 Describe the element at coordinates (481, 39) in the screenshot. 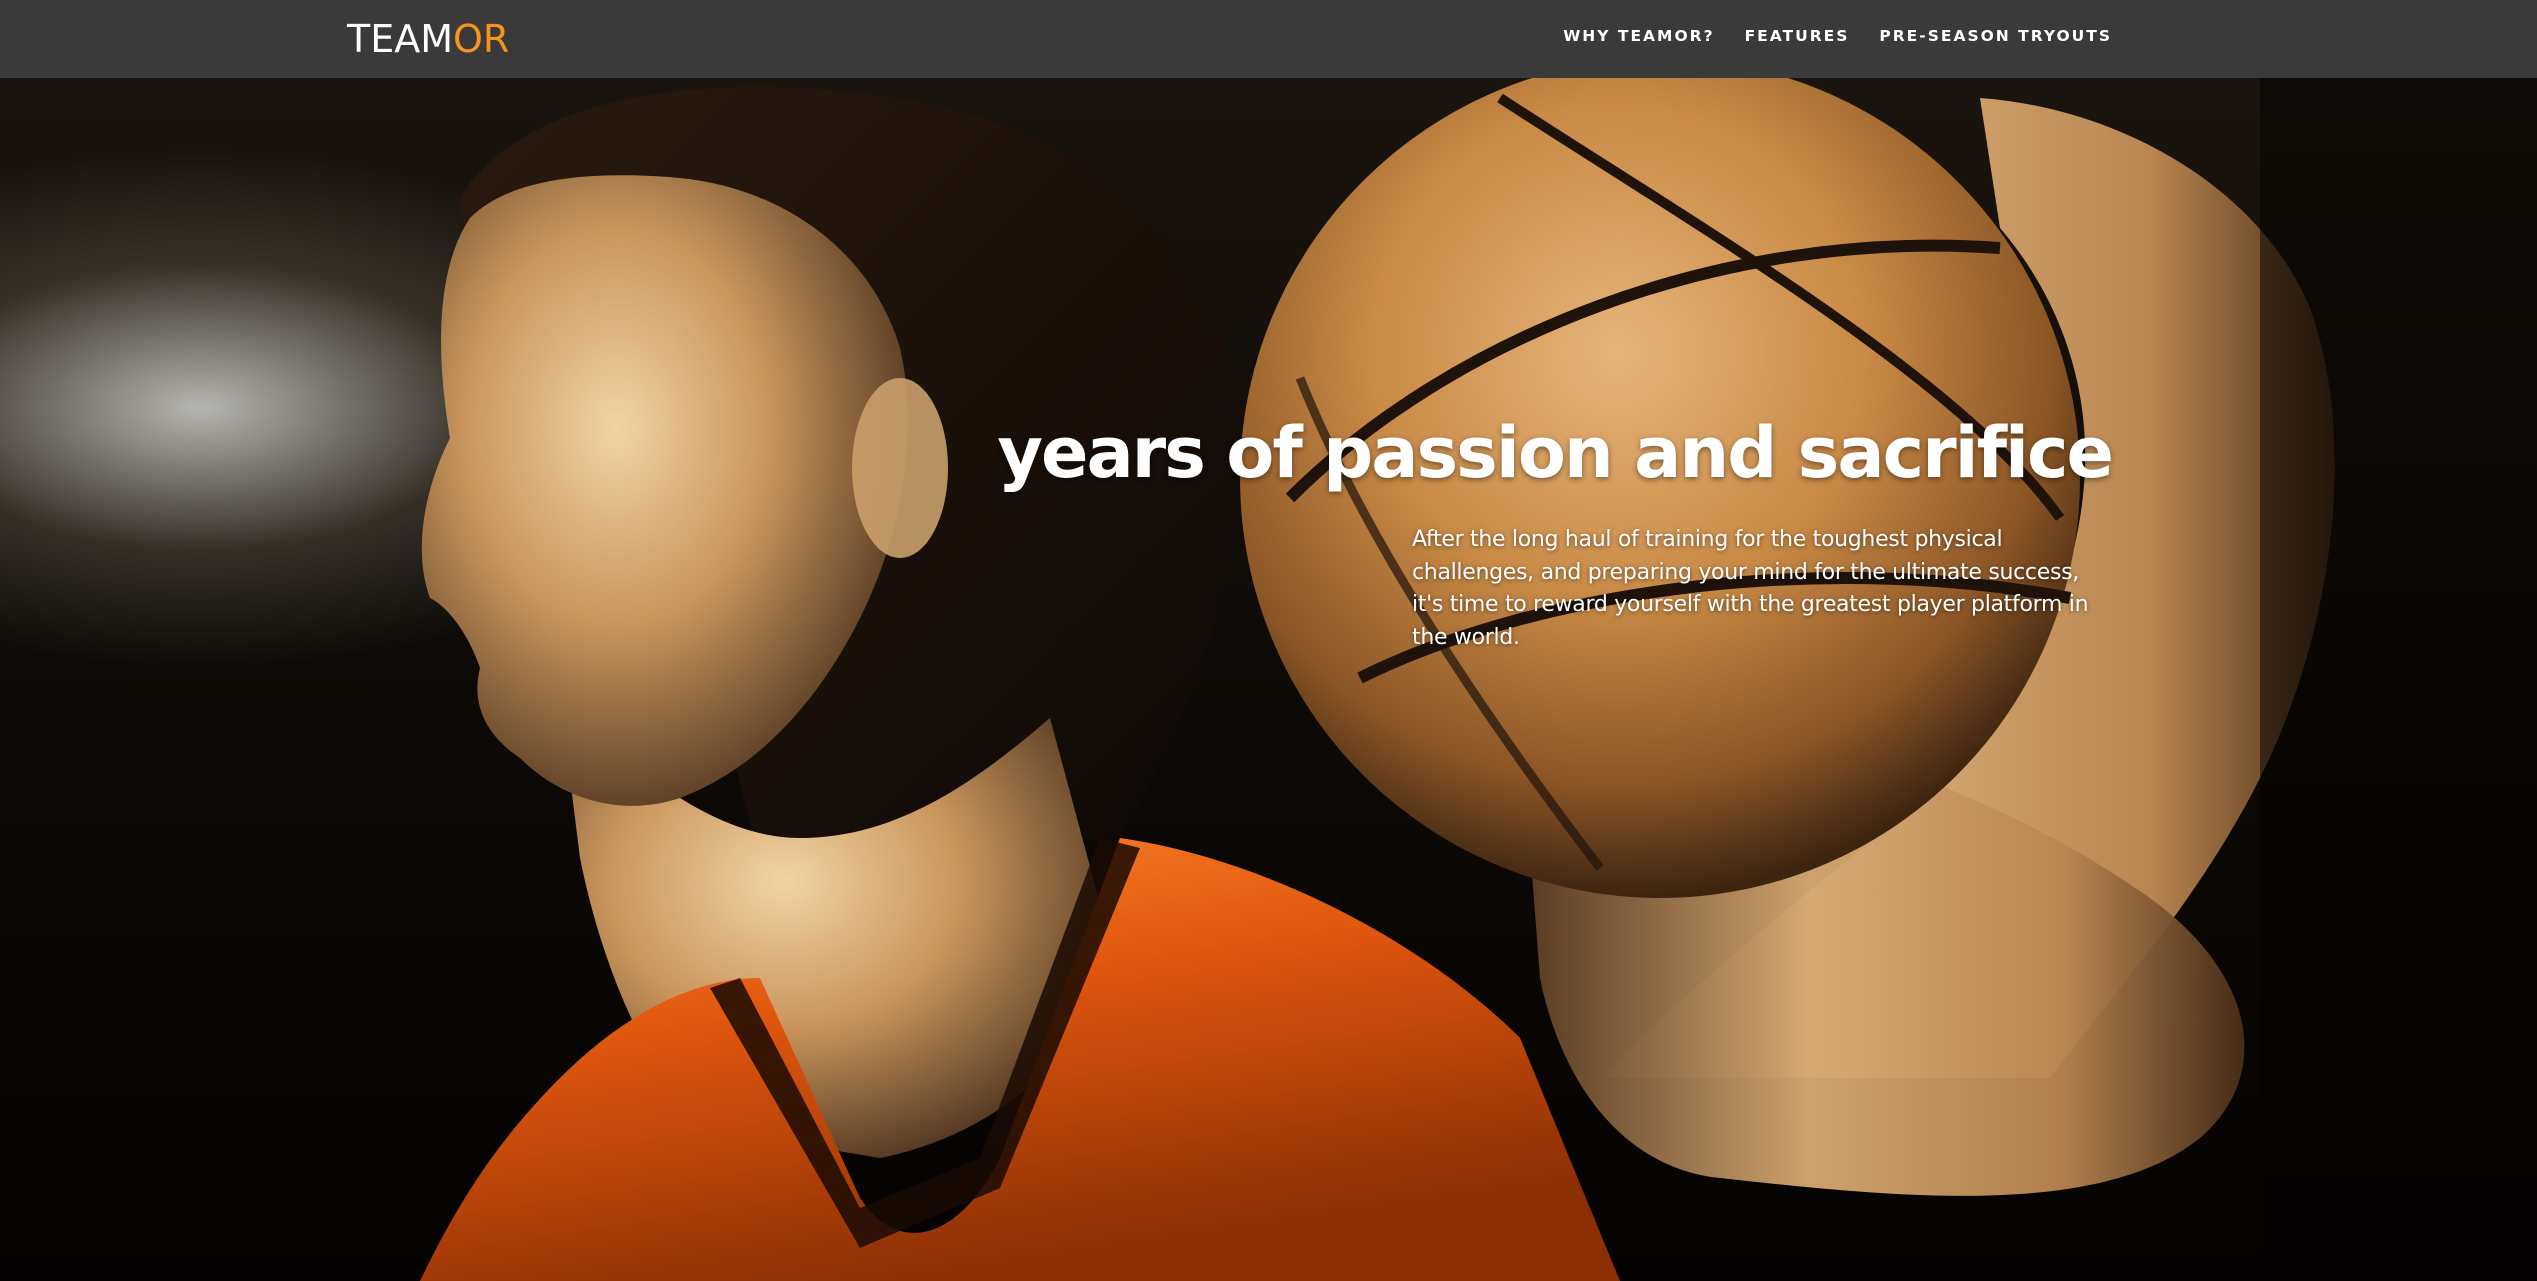

I see `logo-text-or: OR` at that location.